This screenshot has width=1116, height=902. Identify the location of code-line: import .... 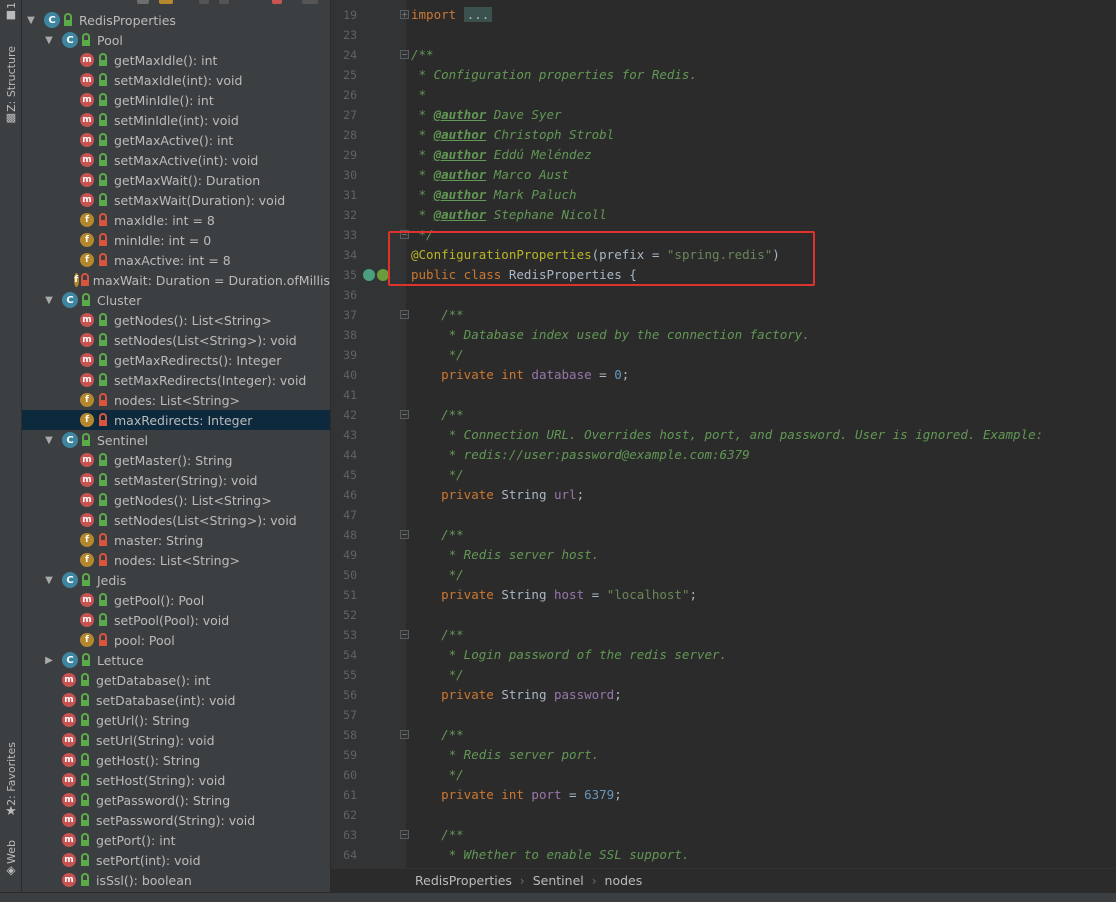
(452, 15).